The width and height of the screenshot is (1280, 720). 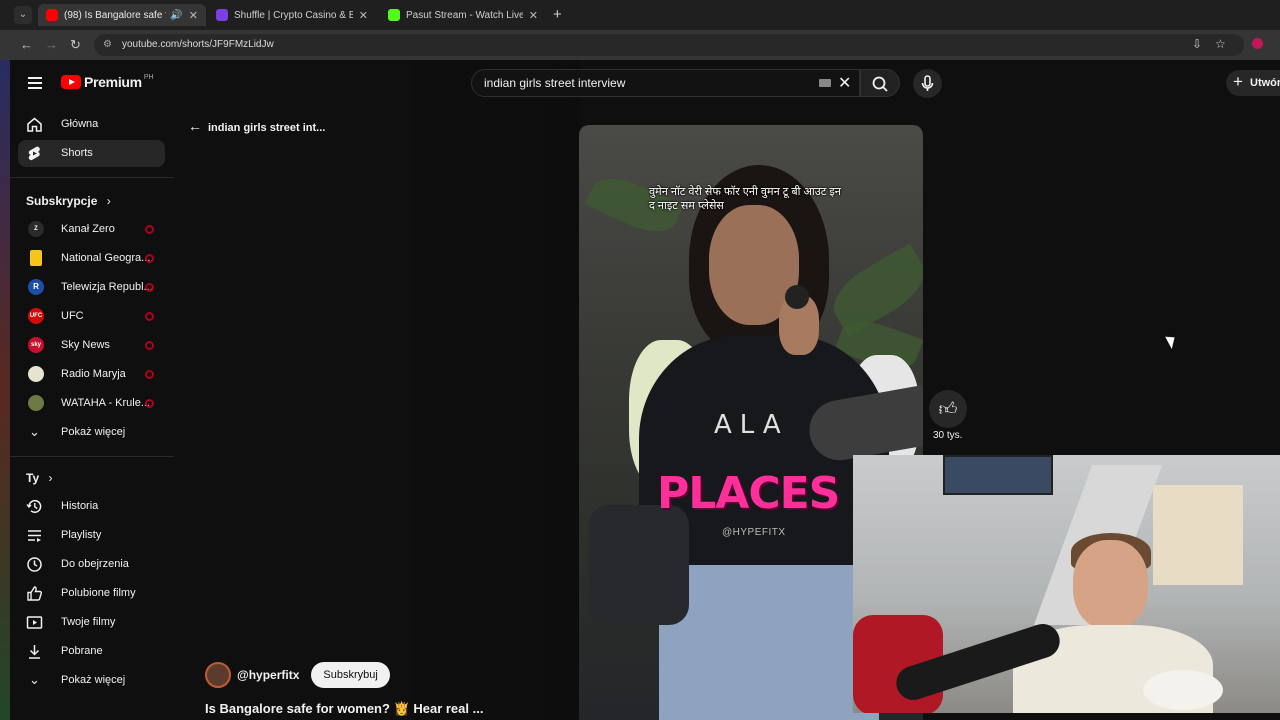 What do you see at coordinates (75, 45) in the screenshot?
I see `reload-icon: ↻` at bounding box center [75, 45].